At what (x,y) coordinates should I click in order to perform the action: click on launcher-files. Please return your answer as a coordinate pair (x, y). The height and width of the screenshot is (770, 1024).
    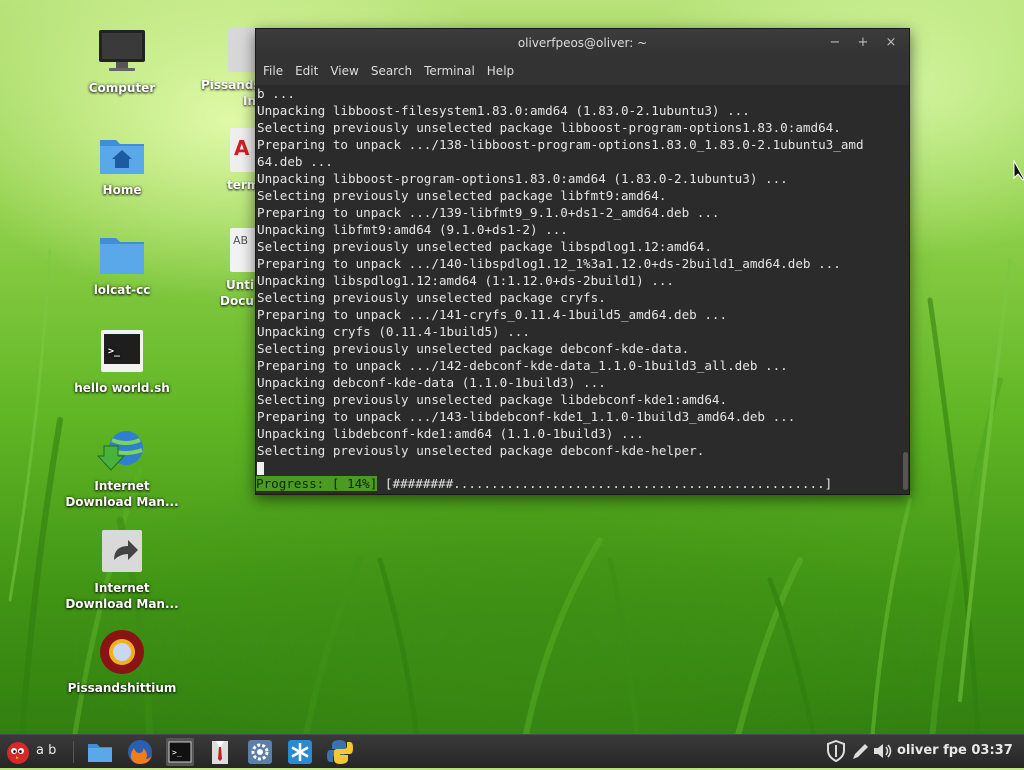
    Looking at the image, I should click on (100, 752).